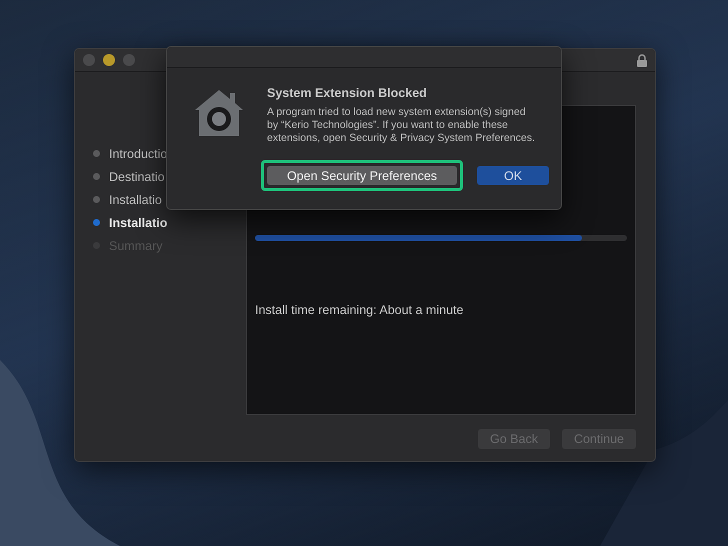 This screenshot has width=728, height=546. I want to click on close-icon, so click(89, 60).